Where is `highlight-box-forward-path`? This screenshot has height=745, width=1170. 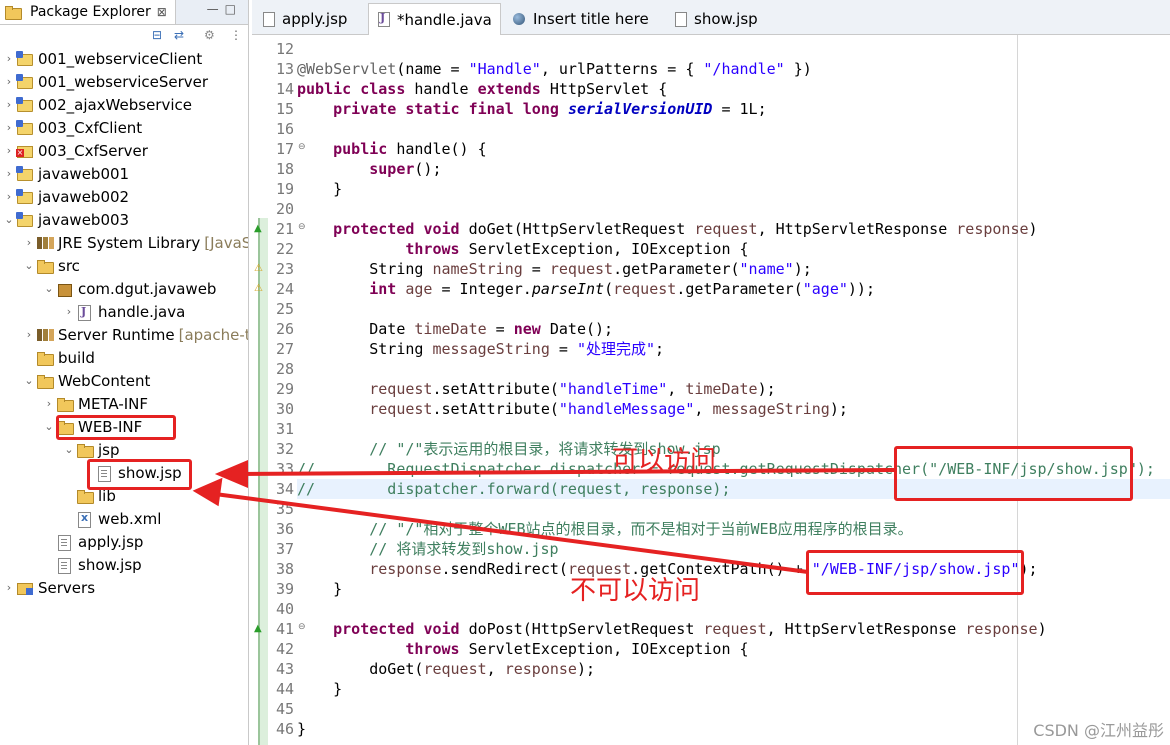 highlight-box-forward-path is located at coordinates (1013, 473).